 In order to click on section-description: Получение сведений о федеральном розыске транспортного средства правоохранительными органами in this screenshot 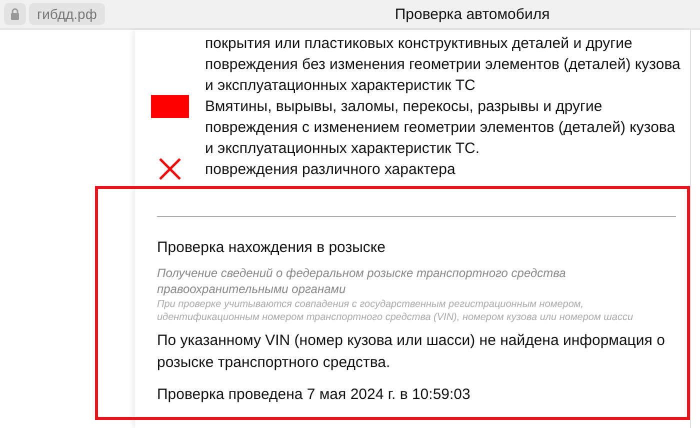, I will do `click(362, 281)`.